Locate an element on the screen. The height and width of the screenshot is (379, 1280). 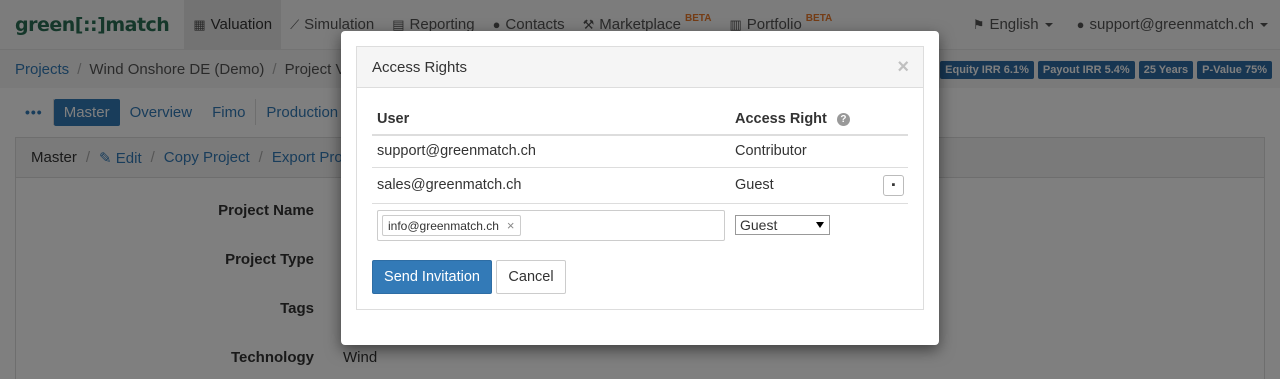
access-right-select: Guest is located at coordinates (782, 225).